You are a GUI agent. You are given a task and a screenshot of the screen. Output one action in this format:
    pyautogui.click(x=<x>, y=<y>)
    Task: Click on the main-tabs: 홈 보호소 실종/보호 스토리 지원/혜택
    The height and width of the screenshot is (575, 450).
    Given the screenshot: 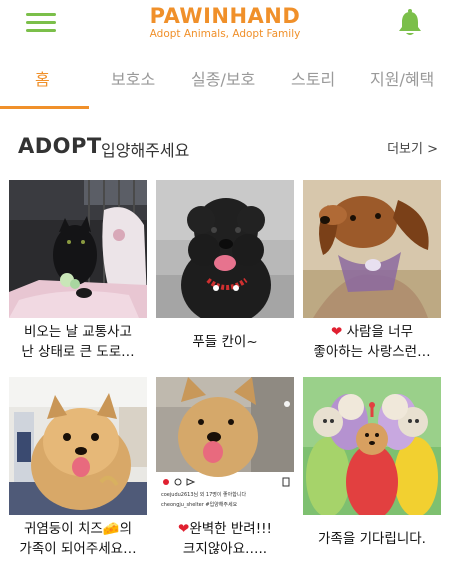 What is the action you would take?
    pyautogui.click(x=225, y=83)
    